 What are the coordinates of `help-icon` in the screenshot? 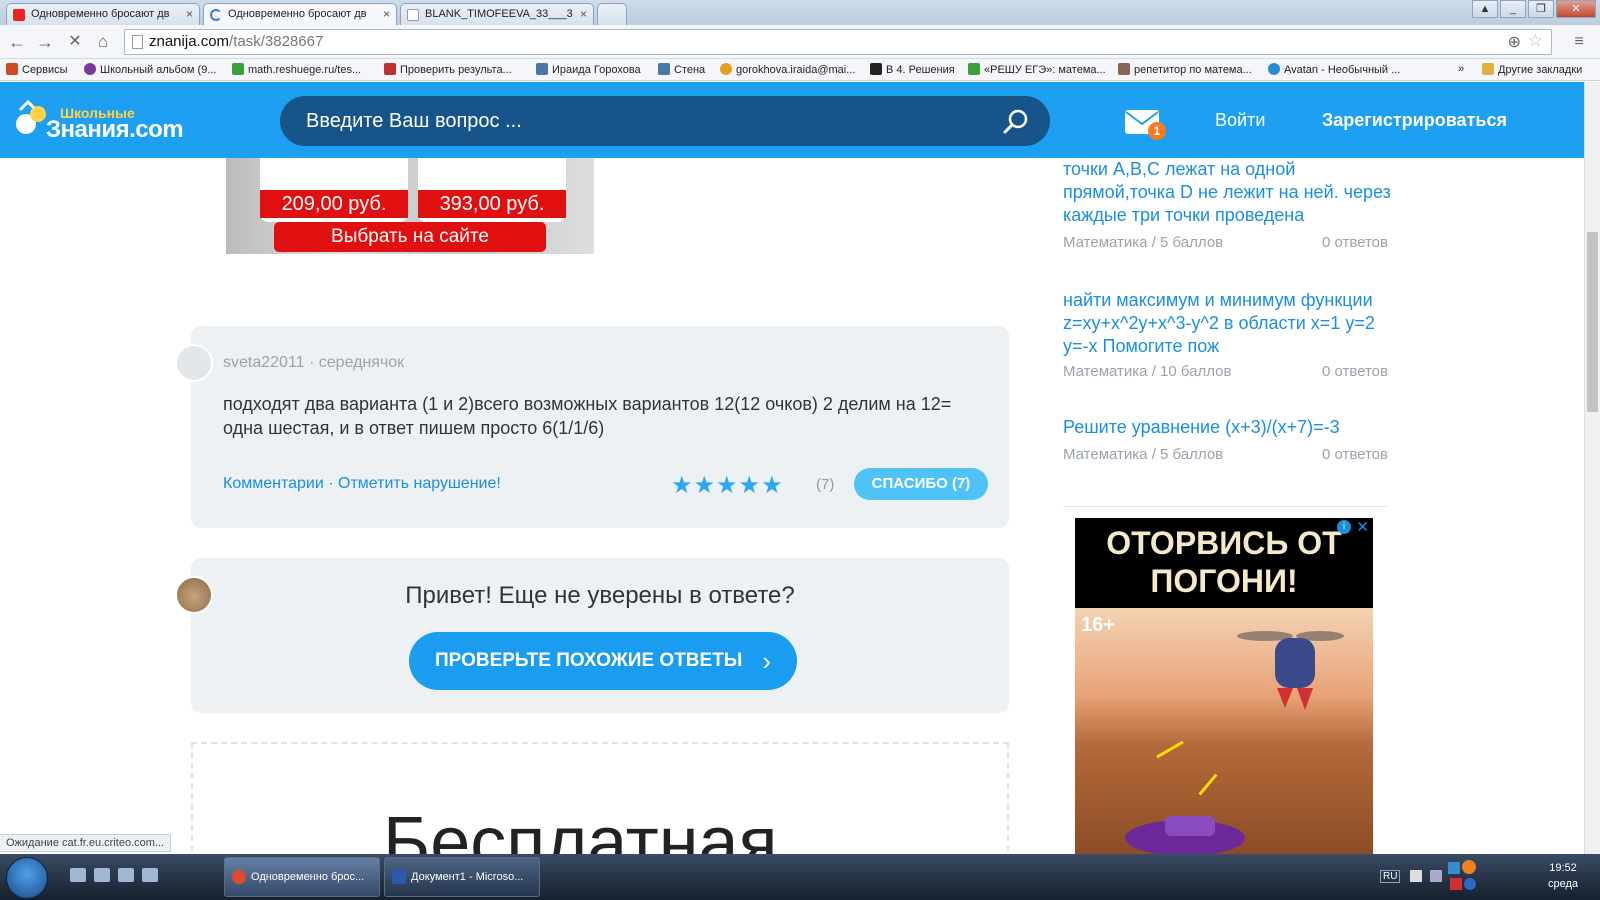 It's located at (1416, 876).